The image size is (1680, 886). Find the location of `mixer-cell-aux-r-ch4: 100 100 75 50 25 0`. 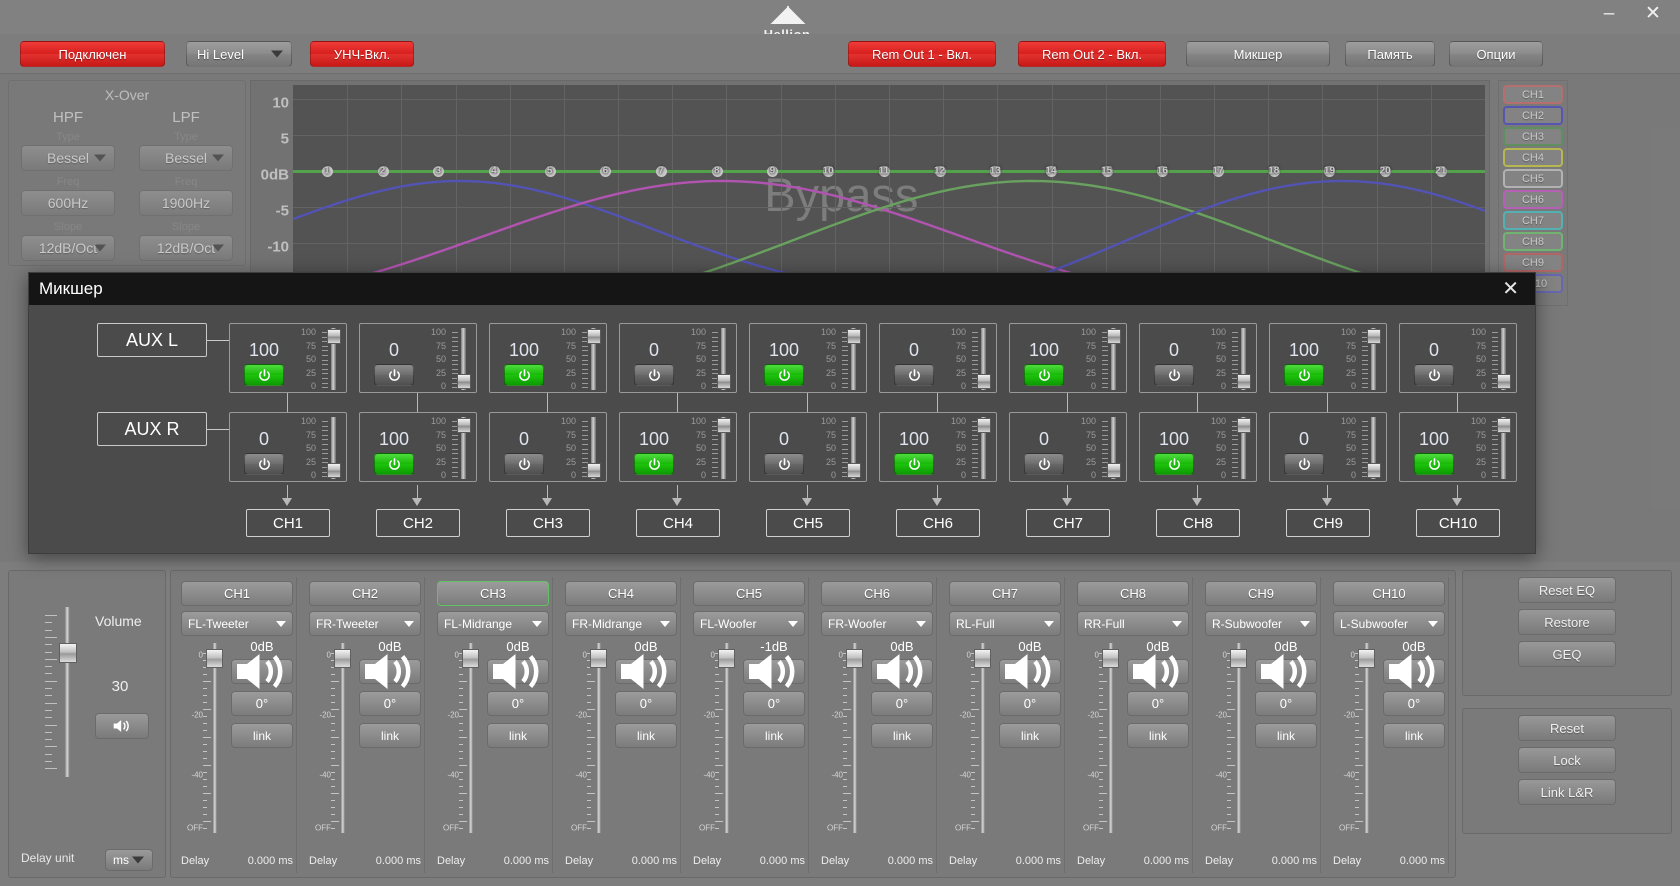

mixer-cell-aux-r-ch4: 100 100 75 50 25 0 is located at coordinates (678, 447).